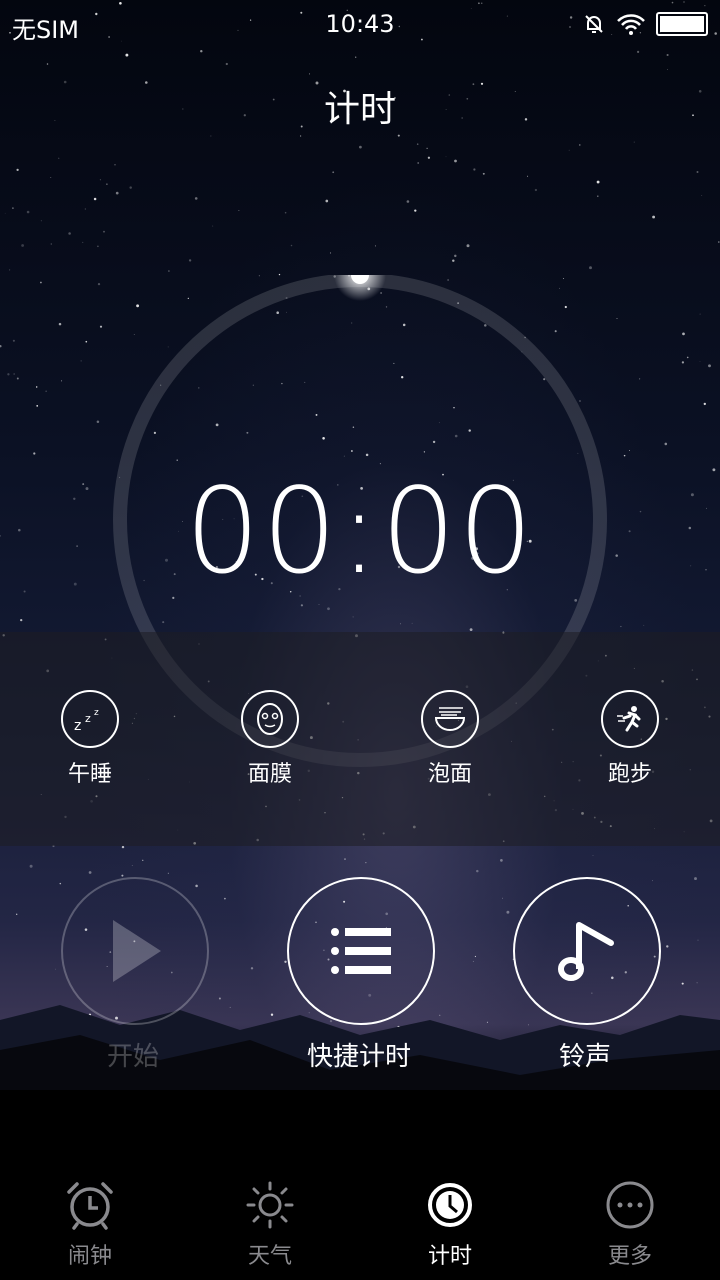 This screenshot has width=720, height=1280. What do you see at coordinates (358, 1057) in the screenshot?
I see `quick-timer-label: 快捷计时` at bounding box center [358, 1057].